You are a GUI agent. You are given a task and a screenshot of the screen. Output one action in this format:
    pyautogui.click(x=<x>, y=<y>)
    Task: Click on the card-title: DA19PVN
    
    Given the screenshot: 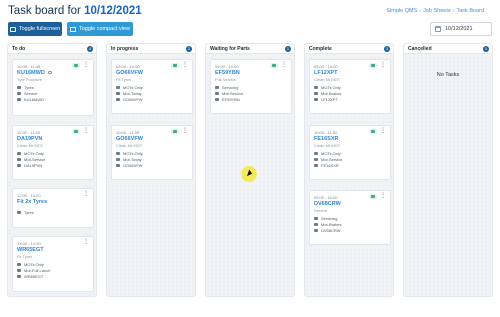 What is the action you would take?
    pyautogui.click(x=30, y=139)
    